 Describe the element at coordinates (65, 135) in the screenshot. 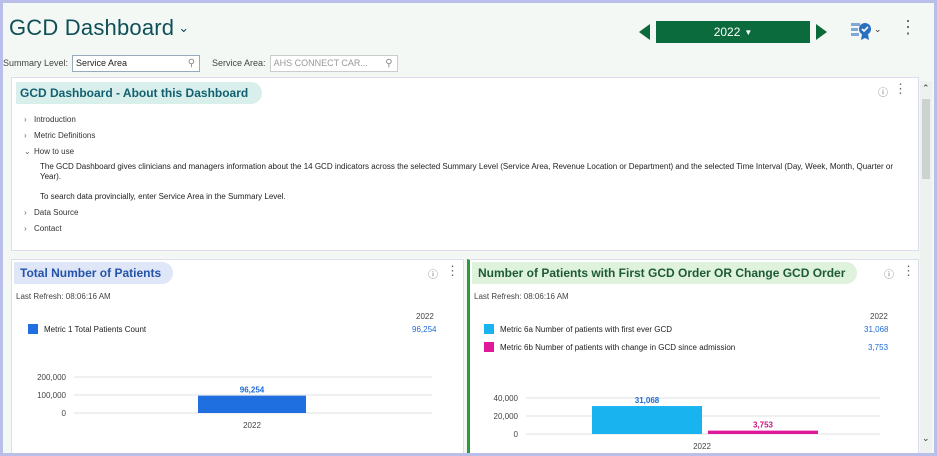

I see `section-label: Metric Definitions` at that location.